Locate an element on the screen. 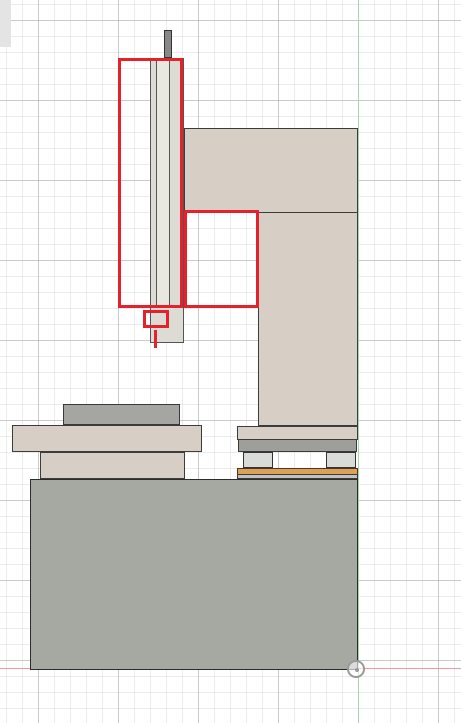 The height and width of the screenshot is (723, 461). table-plate is located at coordinates (107, 438).